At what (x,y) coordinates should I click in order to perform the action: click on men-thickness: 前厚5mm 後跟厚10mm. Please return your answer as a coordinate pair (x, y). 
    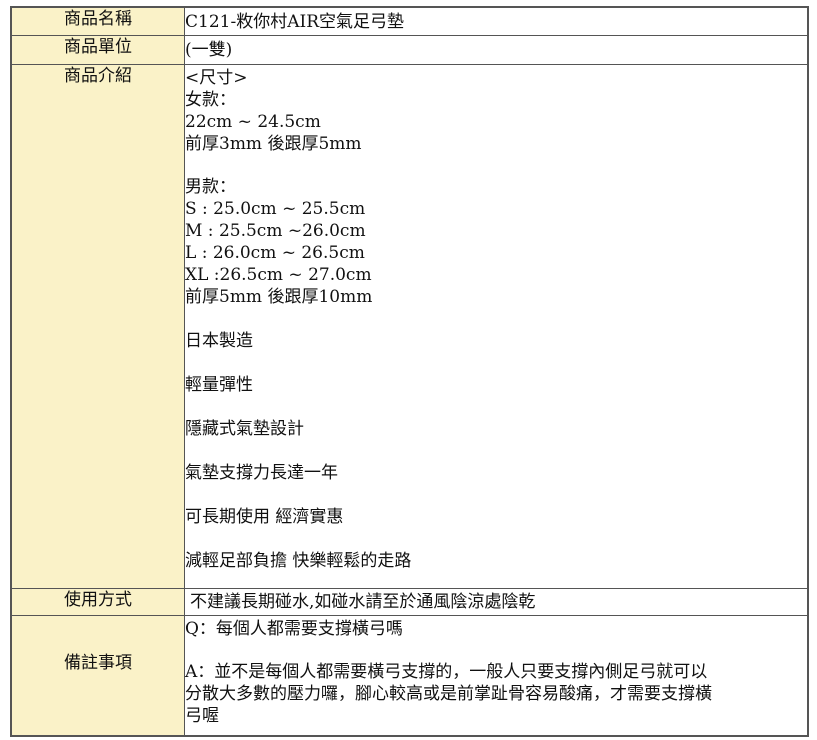
    Looking at the image, I should click on (279, 297).